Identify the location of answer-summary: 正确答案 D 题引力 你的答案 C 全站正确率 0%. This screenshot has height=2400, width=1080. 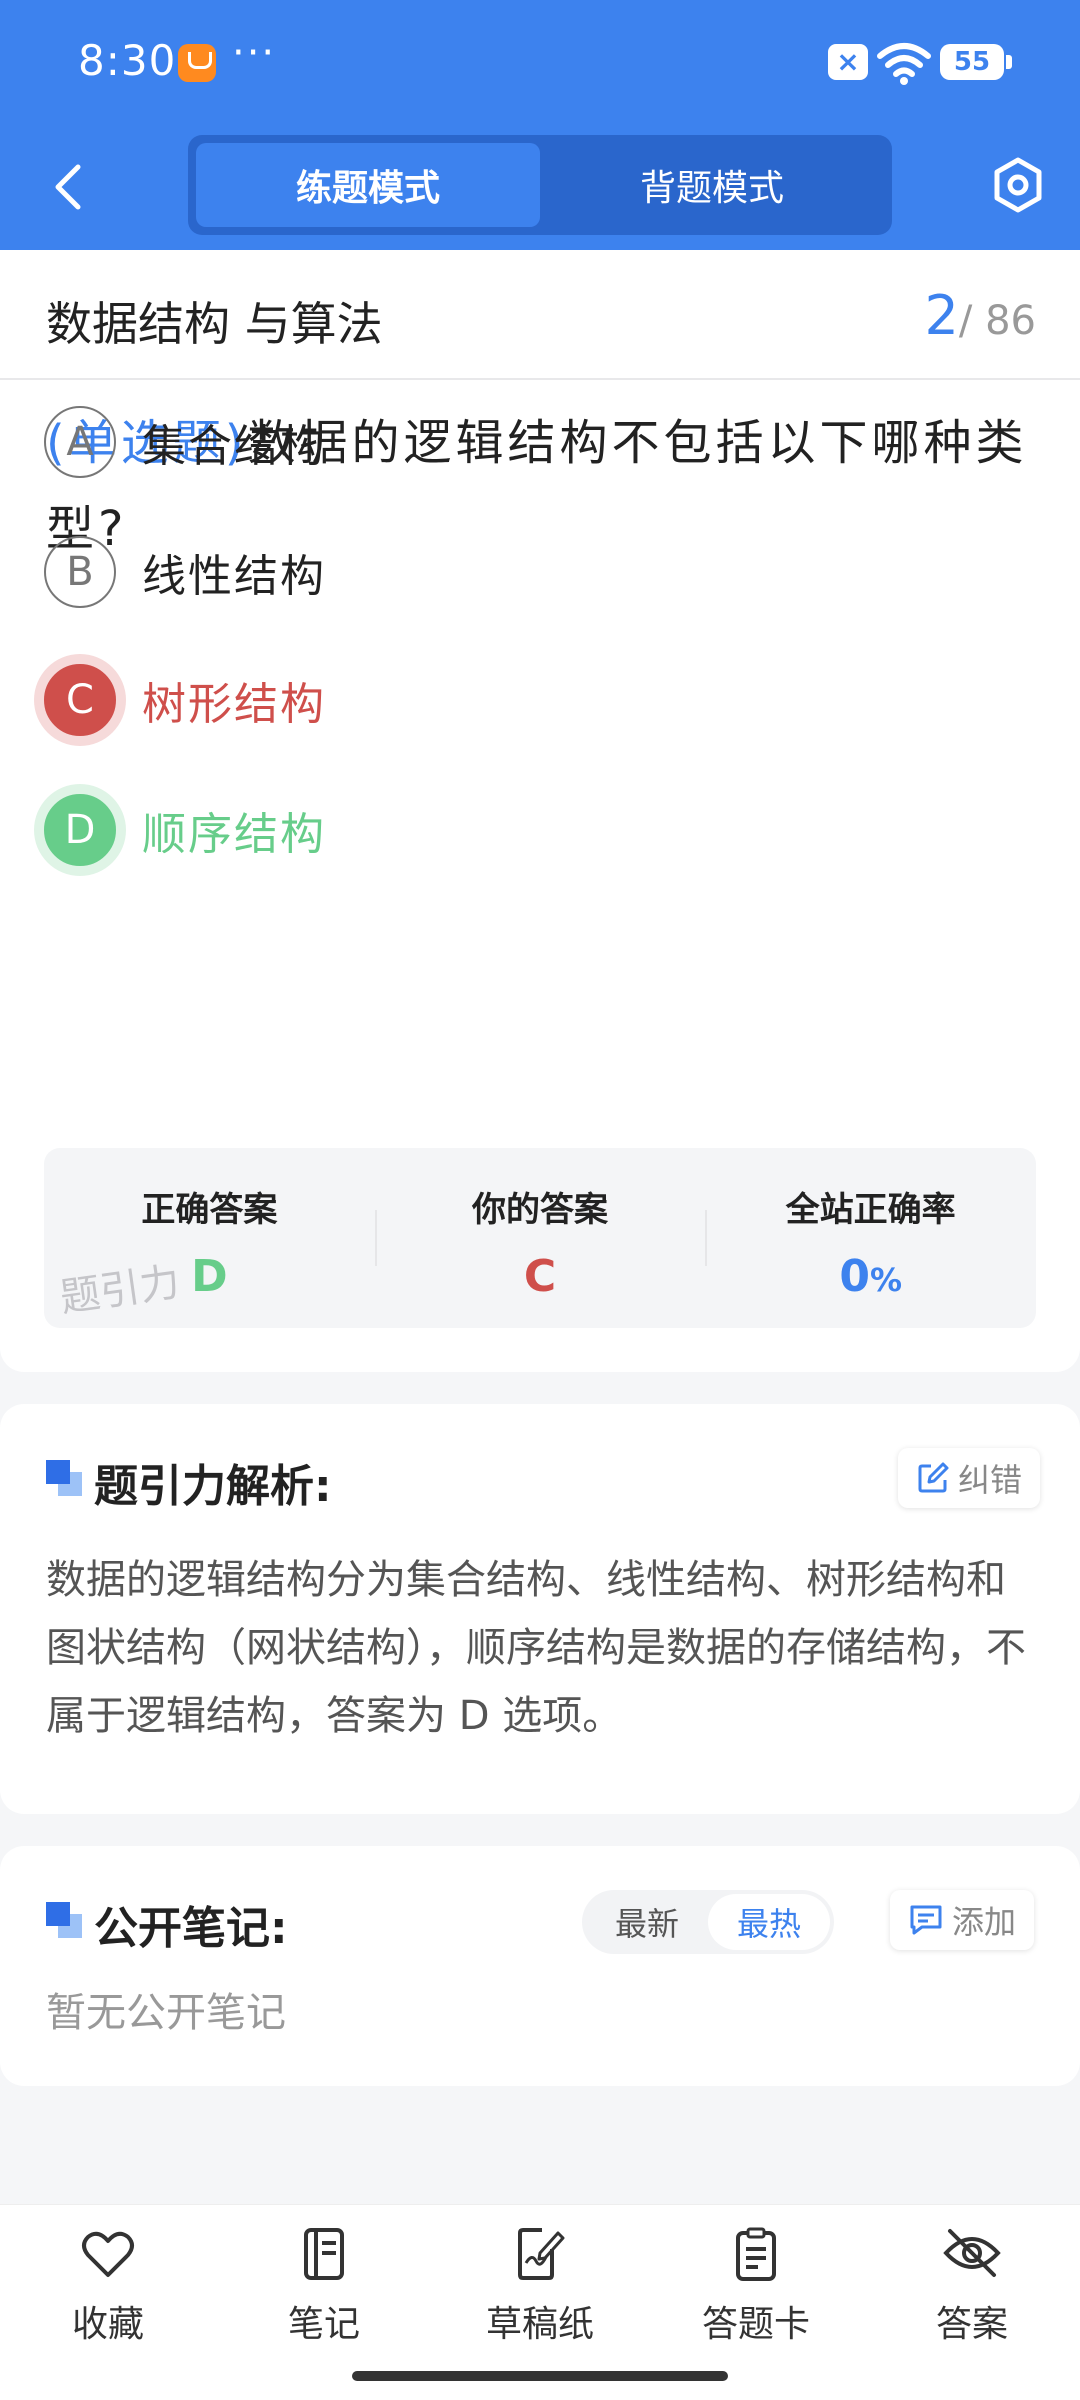
(540, 1238).